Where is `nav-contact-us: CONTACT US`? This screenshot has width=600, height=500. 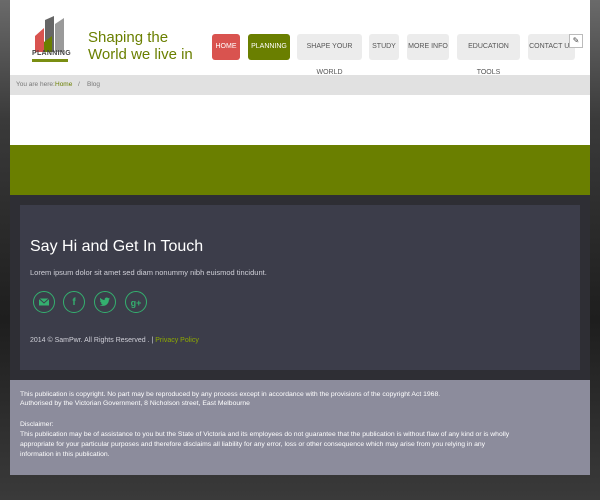 nav-contact-us: CONTACT US is located at coordinates (551, 47).